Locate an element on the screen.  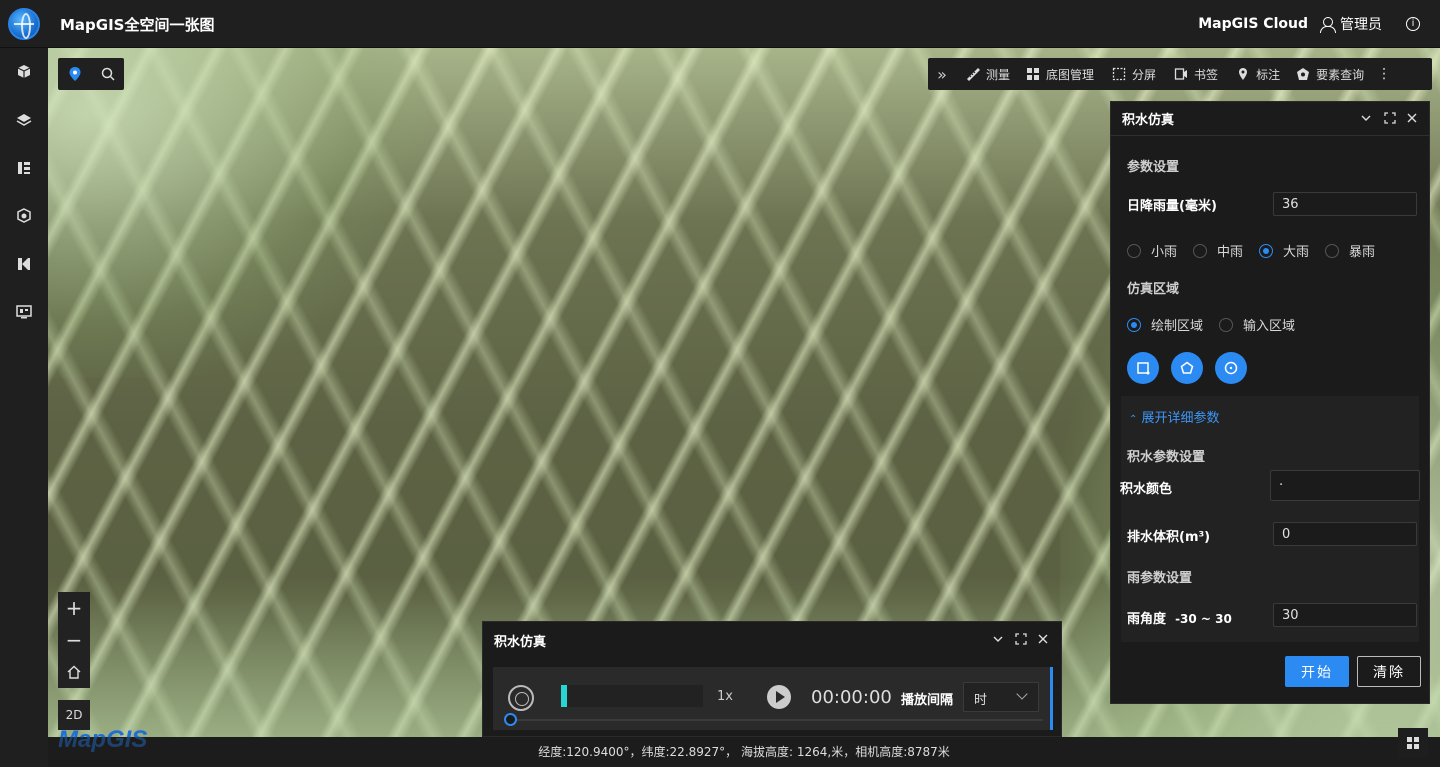
progress-fill is located at coordinates (564, 696).